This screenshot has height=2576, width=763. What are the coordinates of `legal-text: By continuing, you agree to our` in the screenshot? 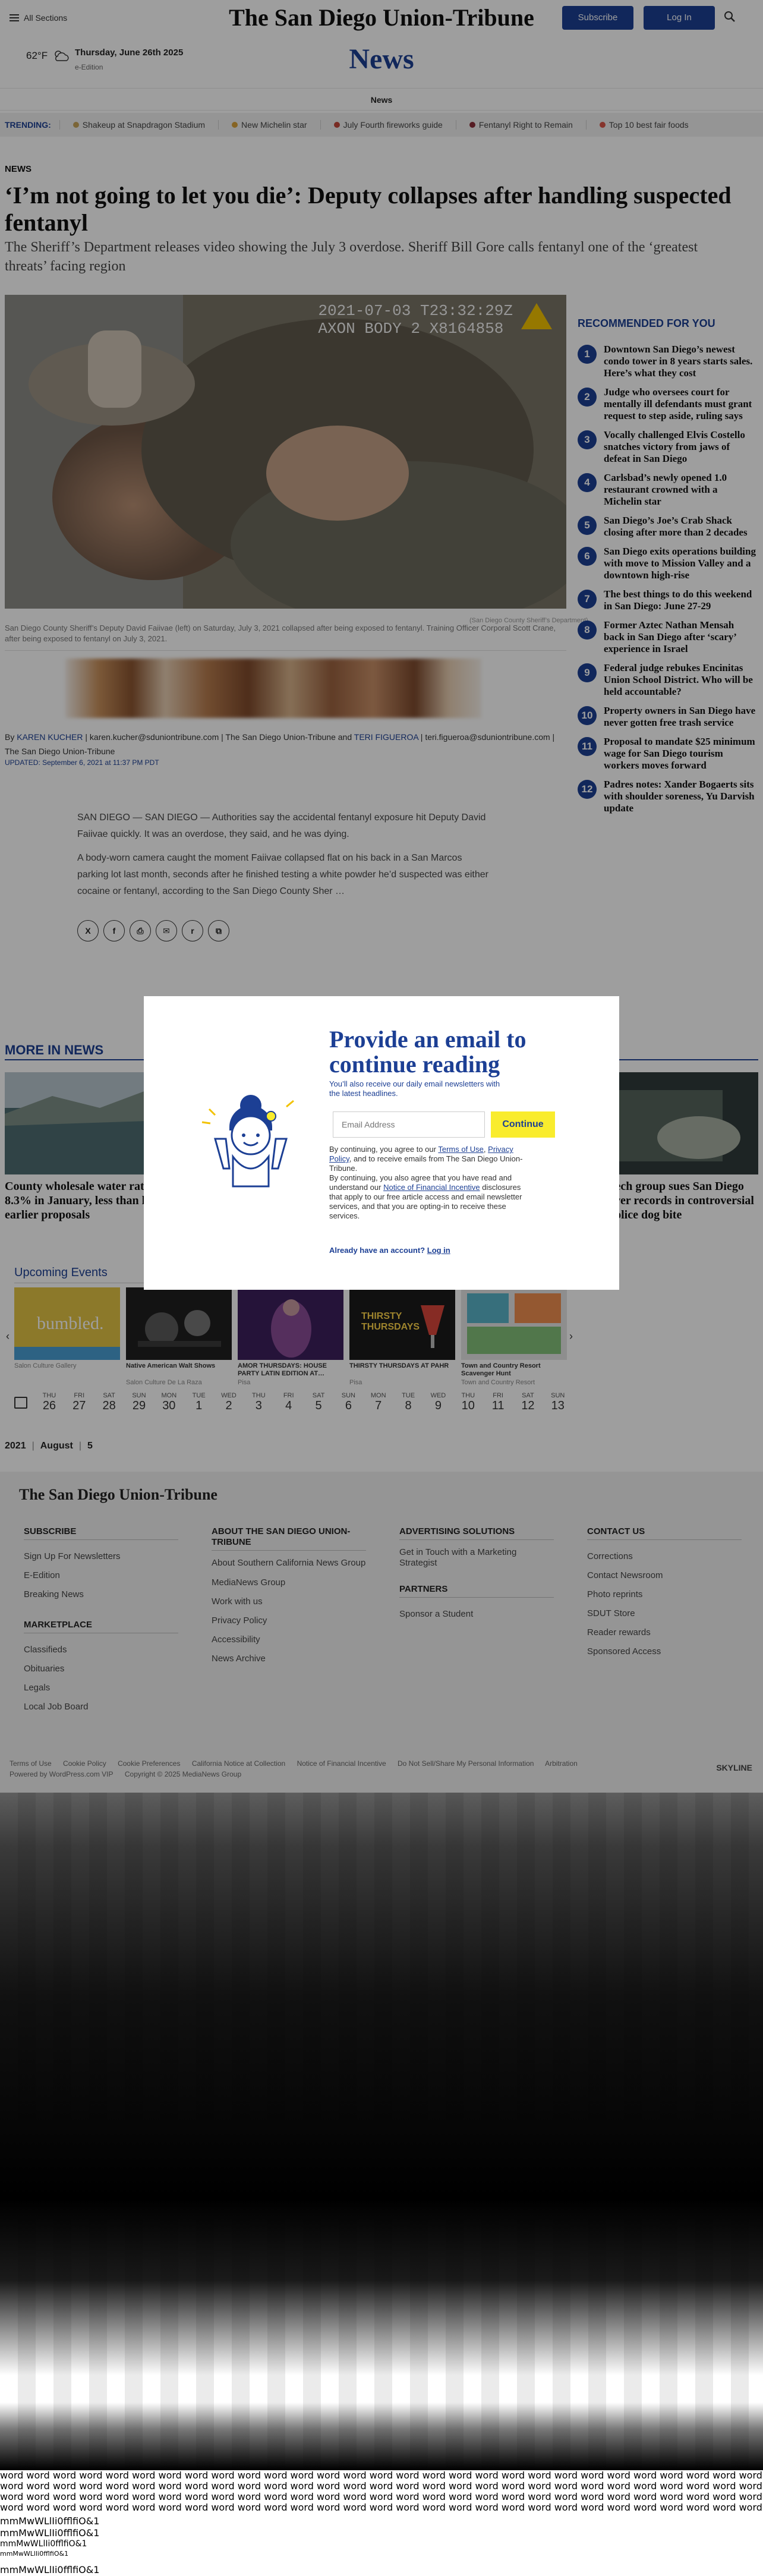 It's located at (382, 1149).